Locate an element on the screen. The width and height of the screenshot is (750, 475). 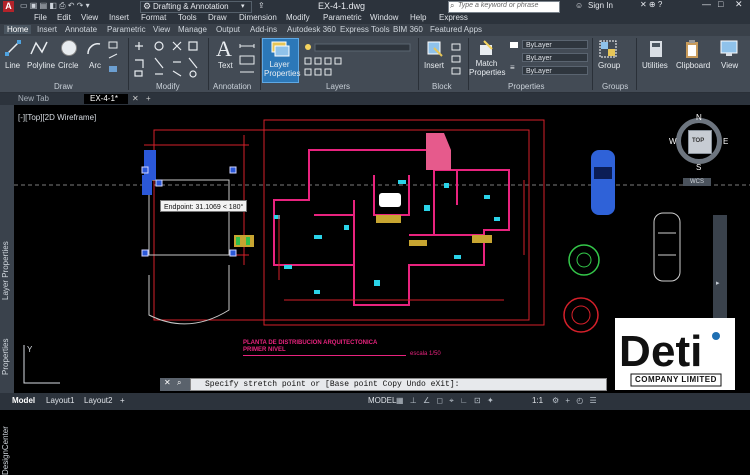
annotation-scale: 1:1 is located at coordinates (537, 400).